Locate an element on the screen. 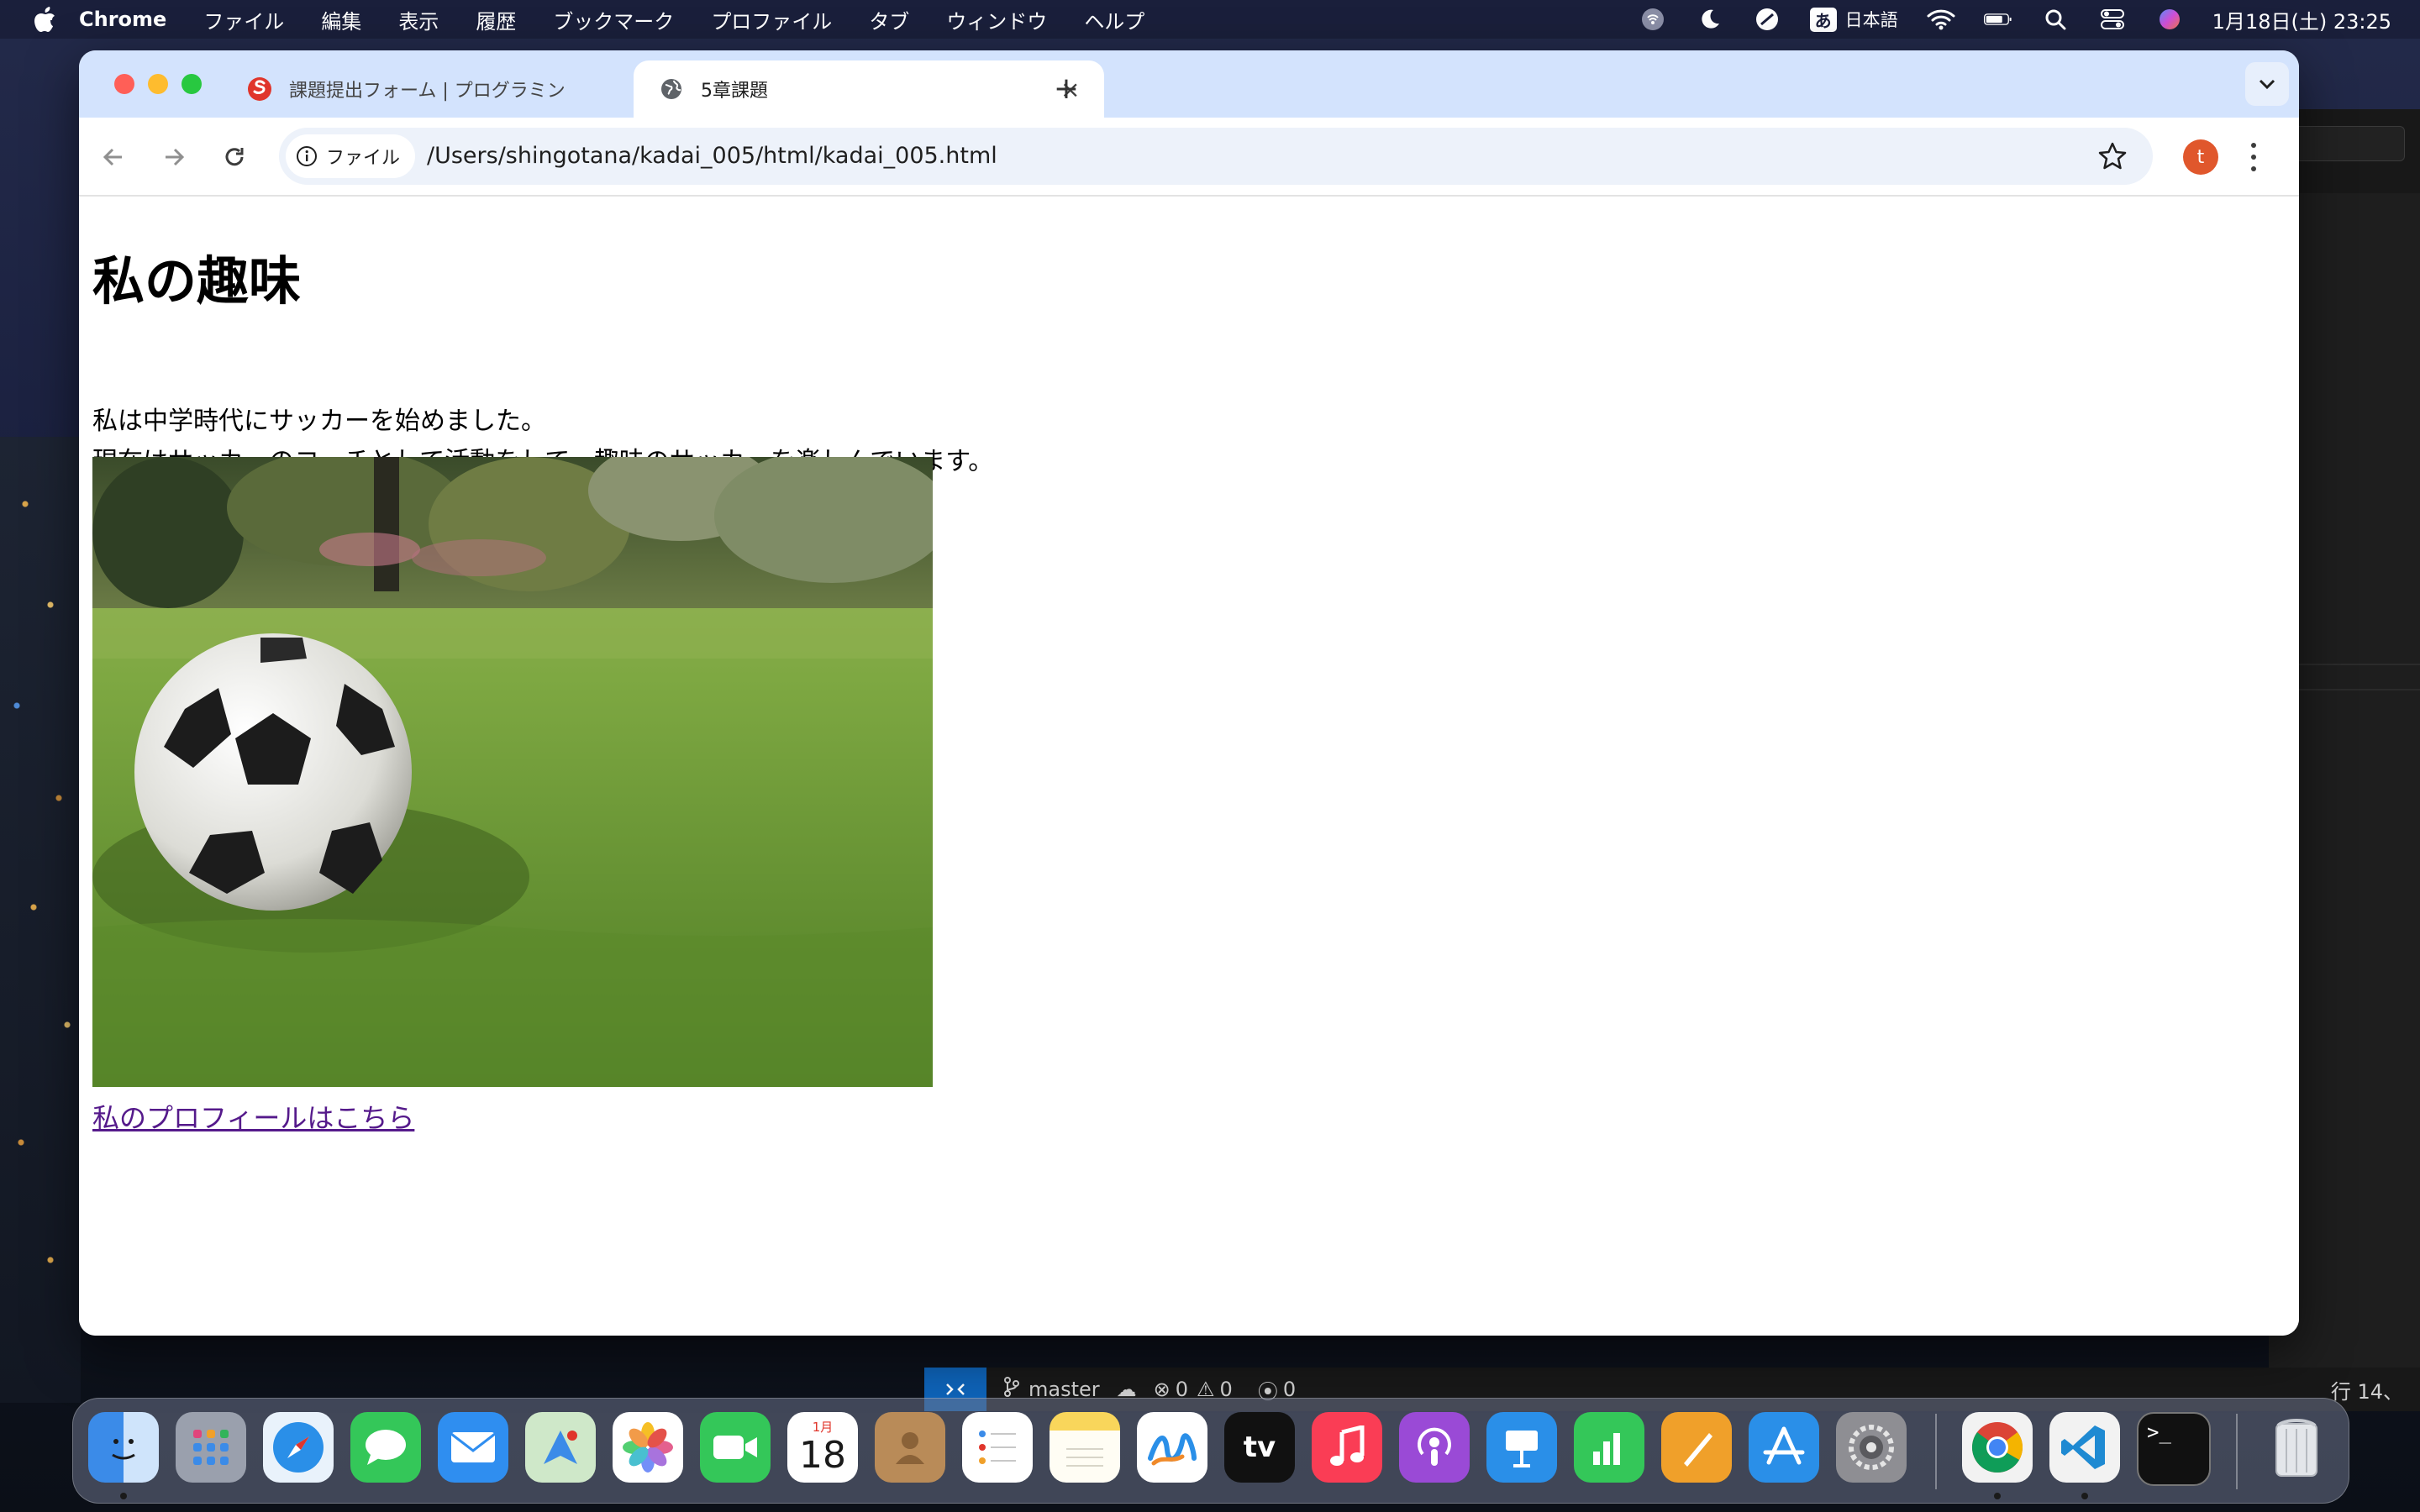  profile-avatar: t is located at coordinates (2201, 157).